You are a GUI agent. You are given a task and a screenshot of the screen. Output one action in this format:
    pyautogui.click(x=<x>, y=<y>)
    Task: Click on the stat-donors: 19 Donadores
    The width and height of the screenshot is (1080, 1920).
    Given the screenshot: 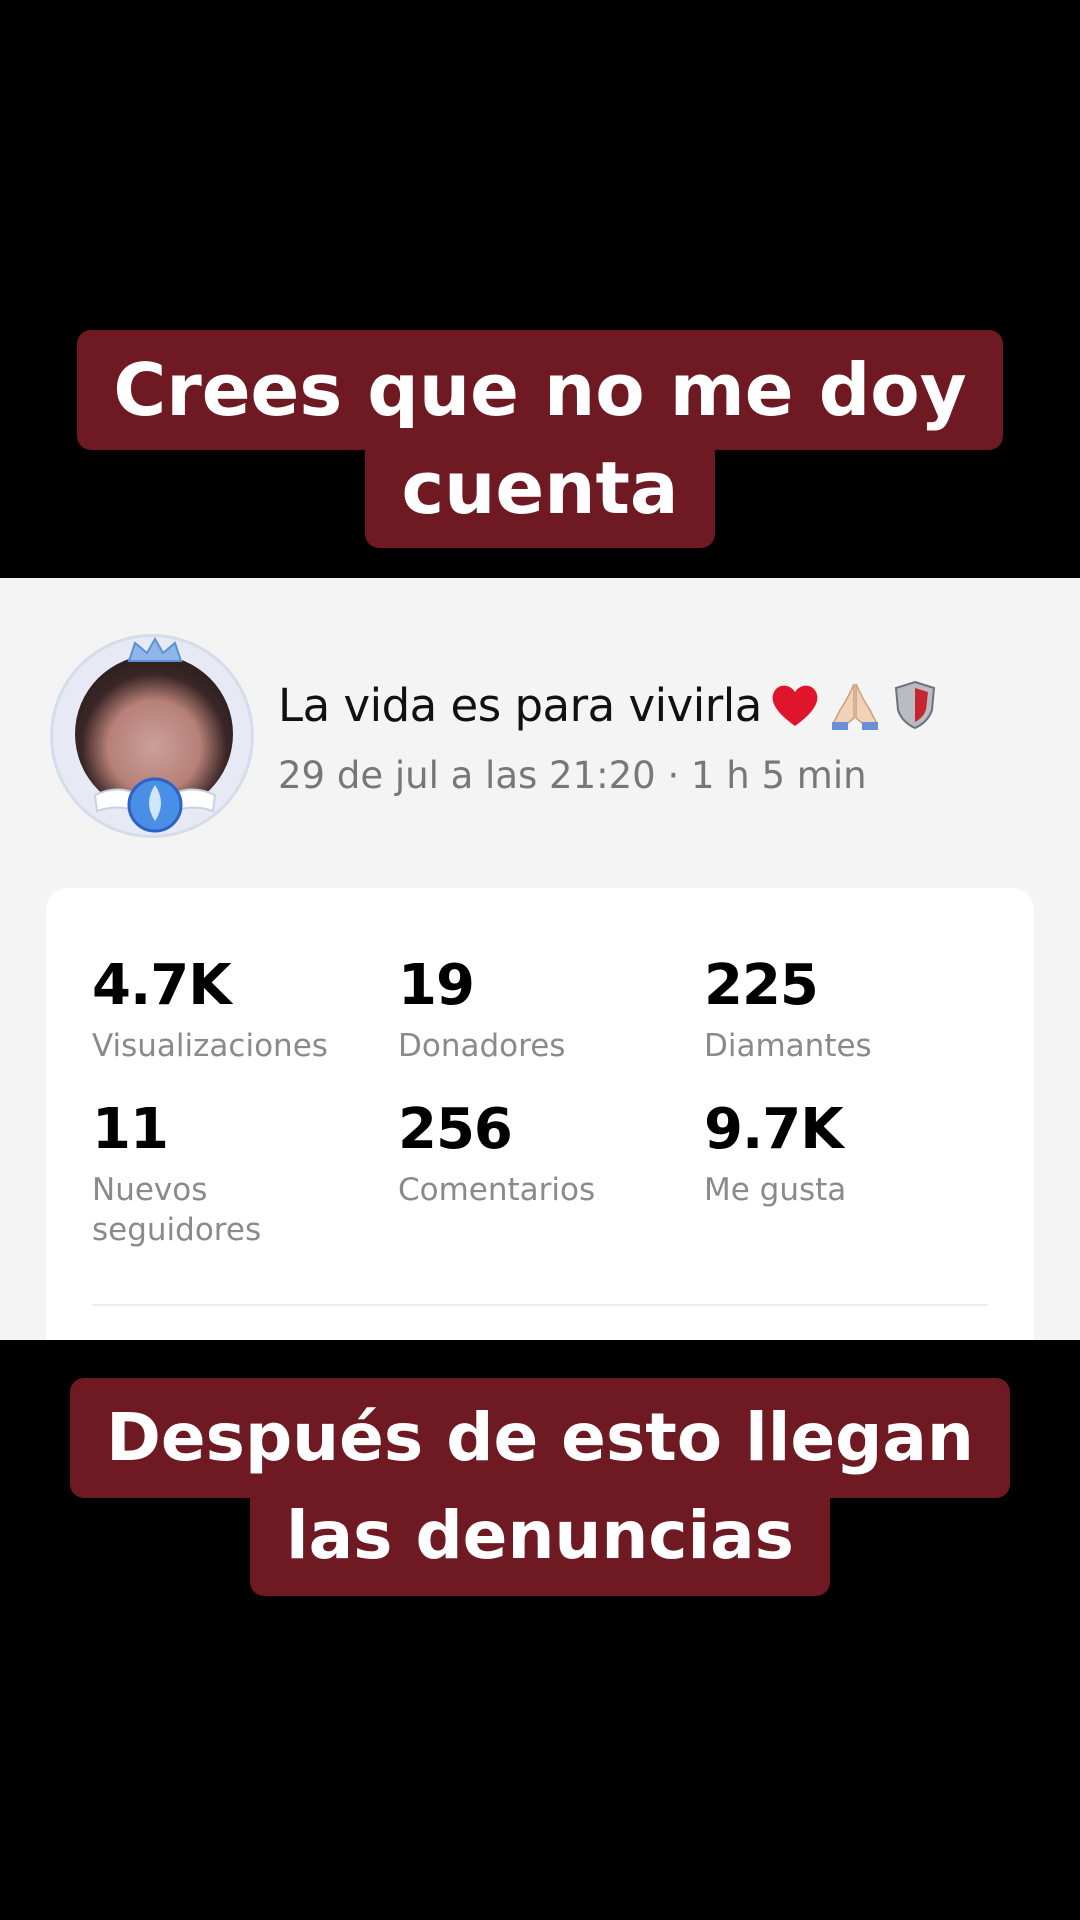 What is the action you would take?
    pyautogui.click(x=482, y=1009)
    